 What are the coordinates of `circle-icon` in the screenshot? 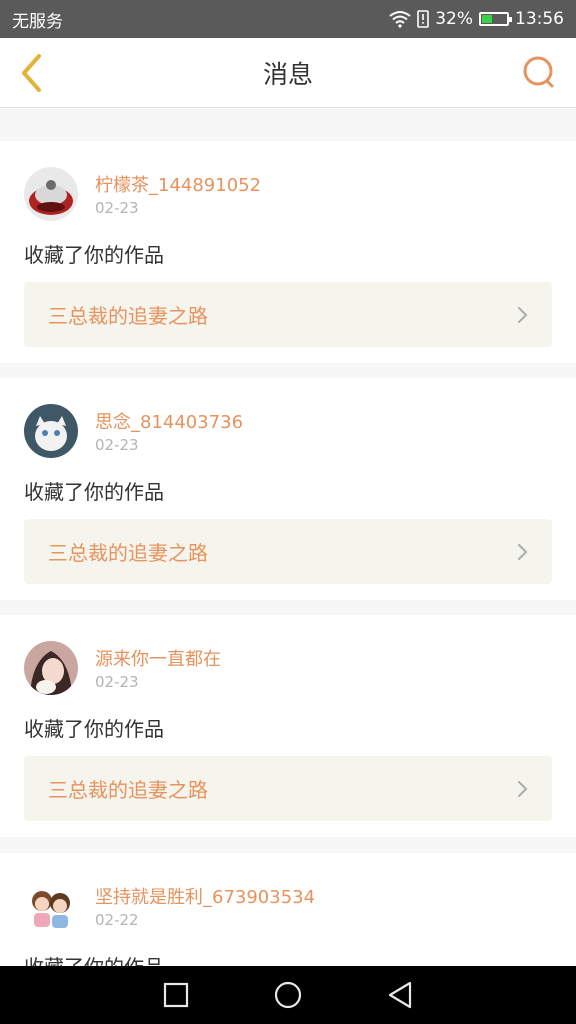 It's located at (288, 995).